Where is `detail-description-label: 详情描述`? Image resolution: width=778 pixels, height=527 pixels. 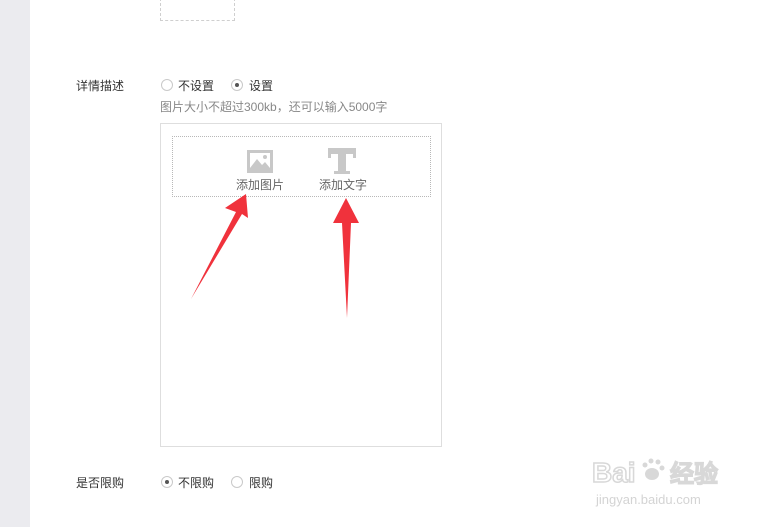
detail-description-label: 详情描述 is located at coordinates (100, 86).